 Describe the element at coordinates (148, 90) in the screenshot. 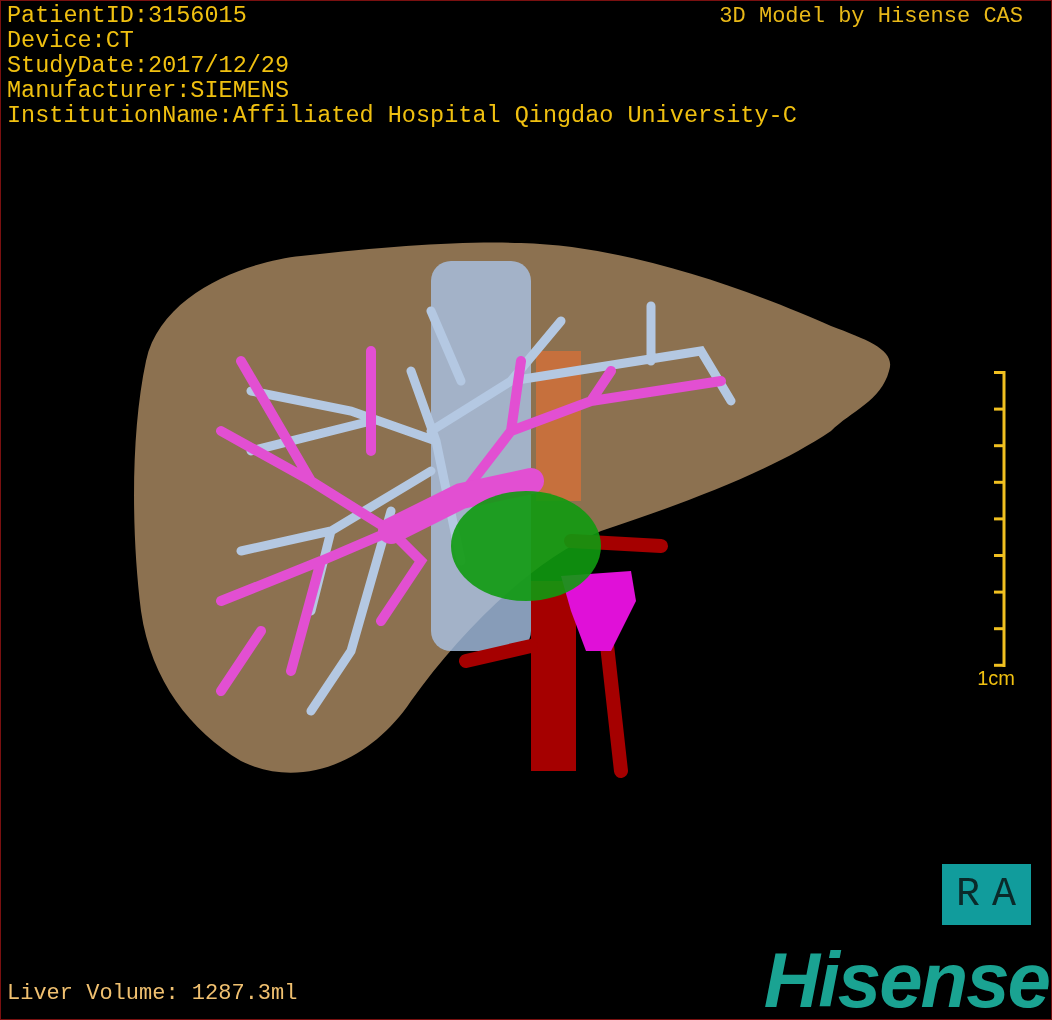

I see `patient-info-text: Manufacturer:SIEMENS` at that location.